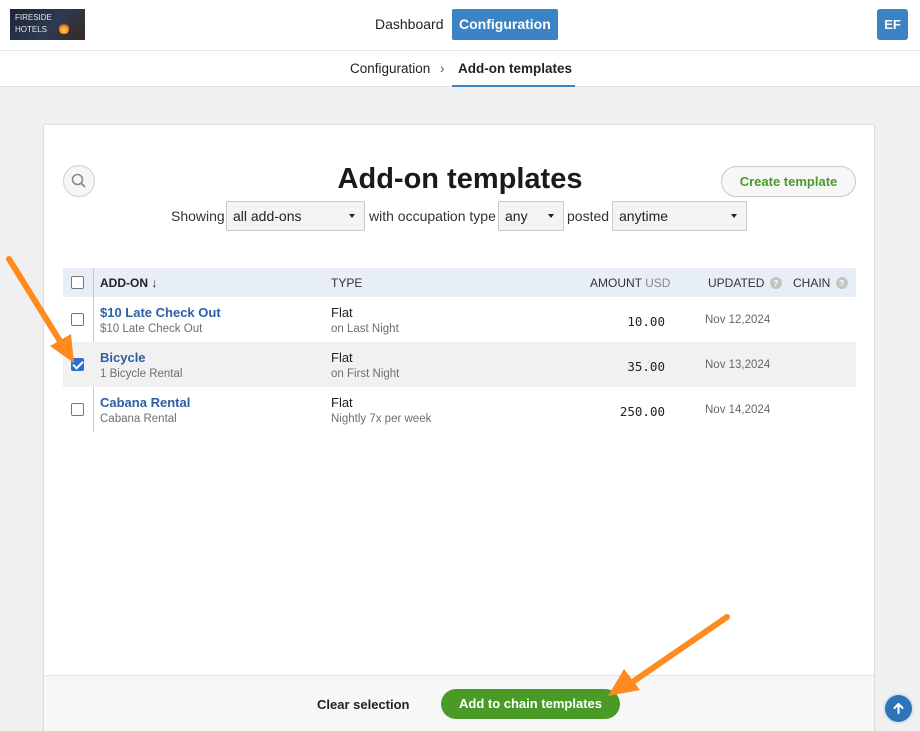 The image size is (920, 731). I want to click on column-header-amount: AMOUNT USD, so click(630, 283).